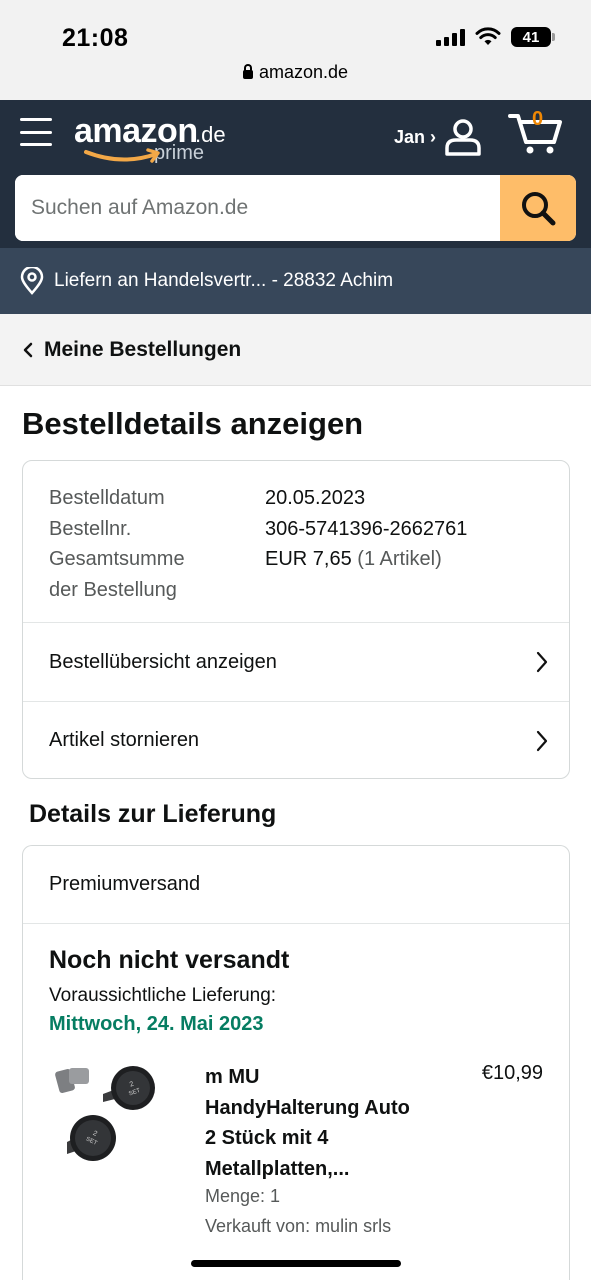 This screenshot has height=1280, width=591. What do you see at coordinates (538, 119) in the screenshot?
I see `cart-count: 0` at bounding box center [538, 119].